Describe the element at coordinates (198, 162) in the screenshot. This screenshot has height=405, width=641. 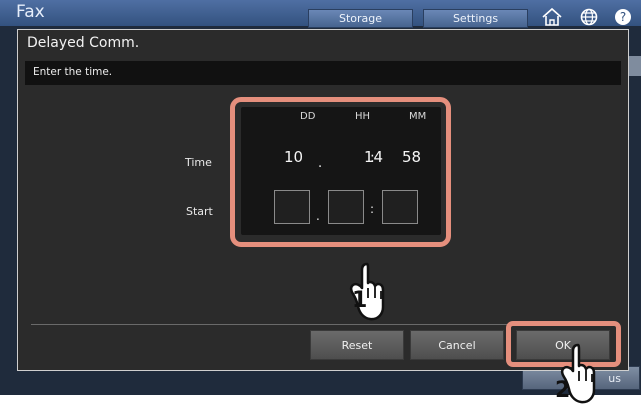
I see `time-label: Time` at that location.